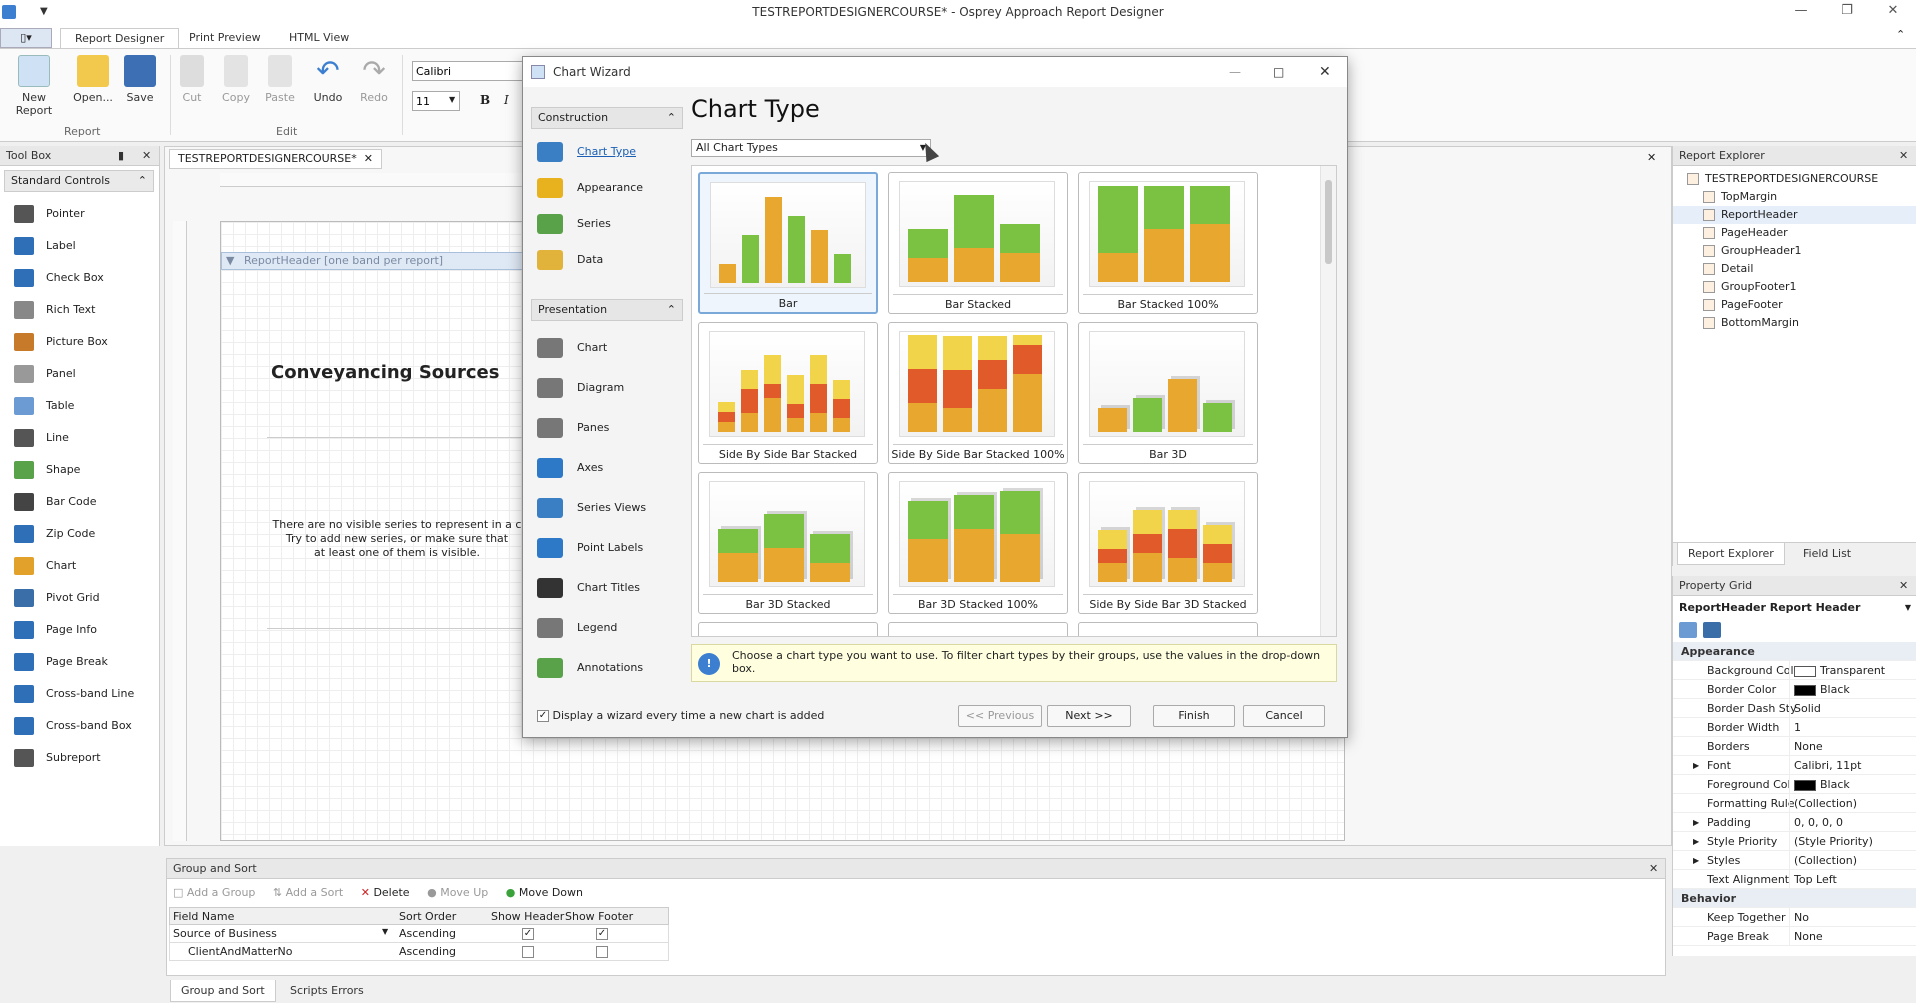  Describe the element at coordinates (1801, 12) in the screenshot. I see `minimize-button: —` at that location.